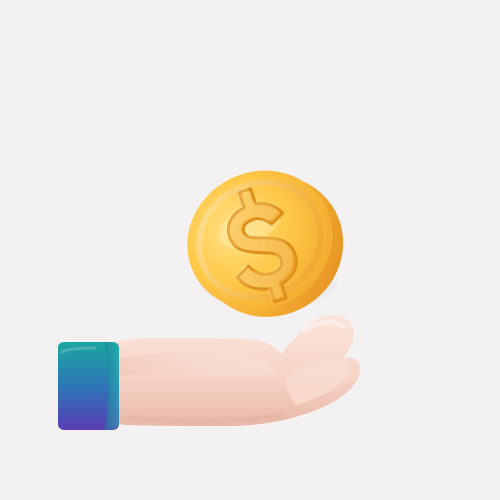  What do you see at coordinates (88, 386) in the screenshot?
I see `blue-sleeve-cuff-icon` at bounding box center [88, 386].